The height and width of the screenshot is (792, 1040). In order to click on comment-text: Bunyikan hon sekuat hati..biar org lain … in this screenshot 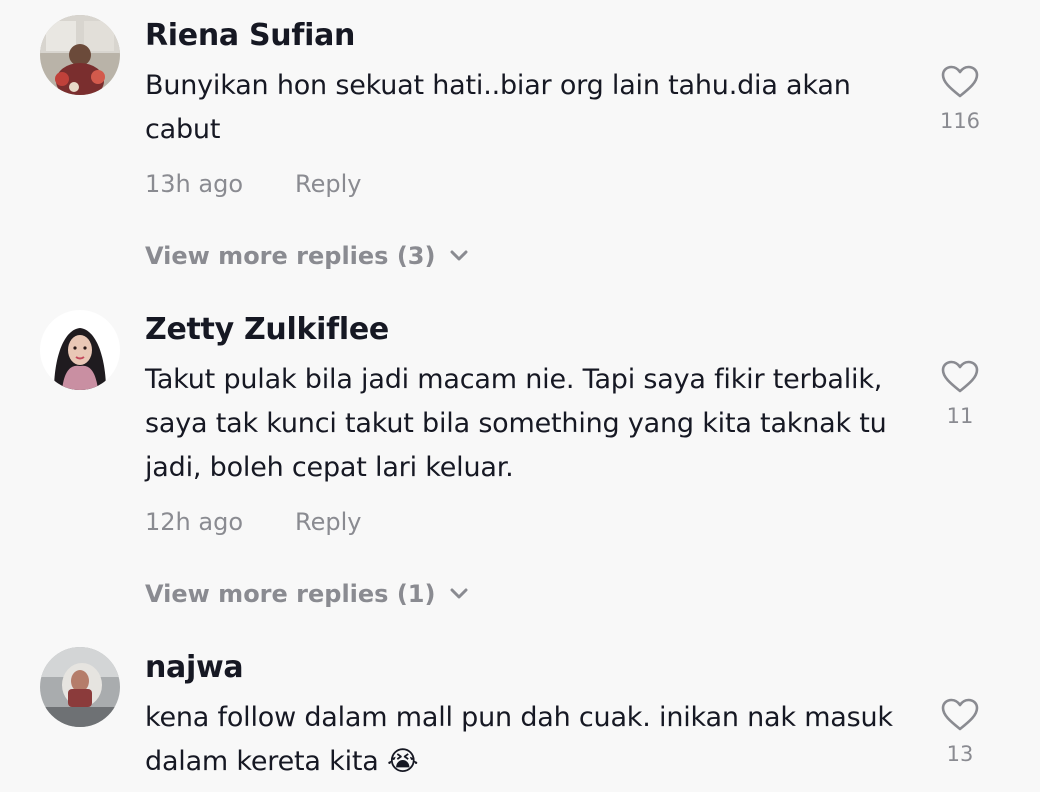, I will do `click(498, 107)`.